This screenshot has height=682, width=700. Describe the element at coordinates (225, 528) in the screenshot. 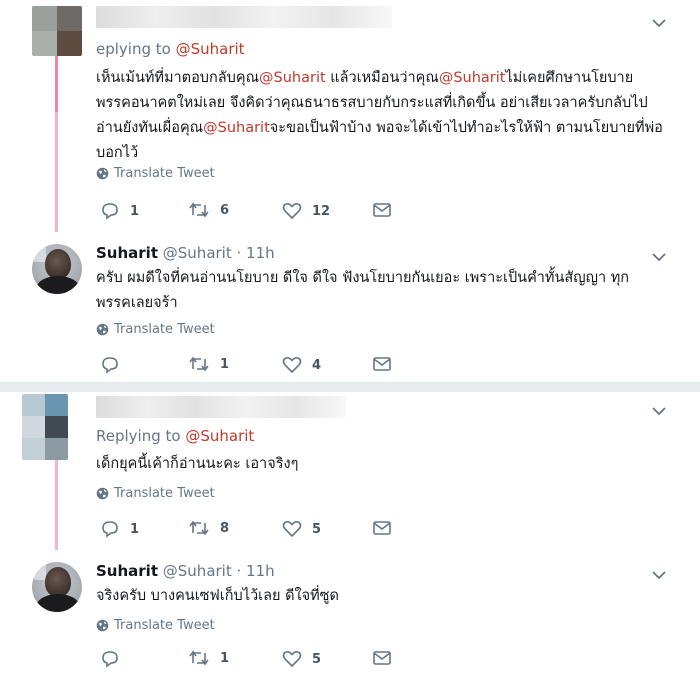

I see `retweet-count: 8` at that location.